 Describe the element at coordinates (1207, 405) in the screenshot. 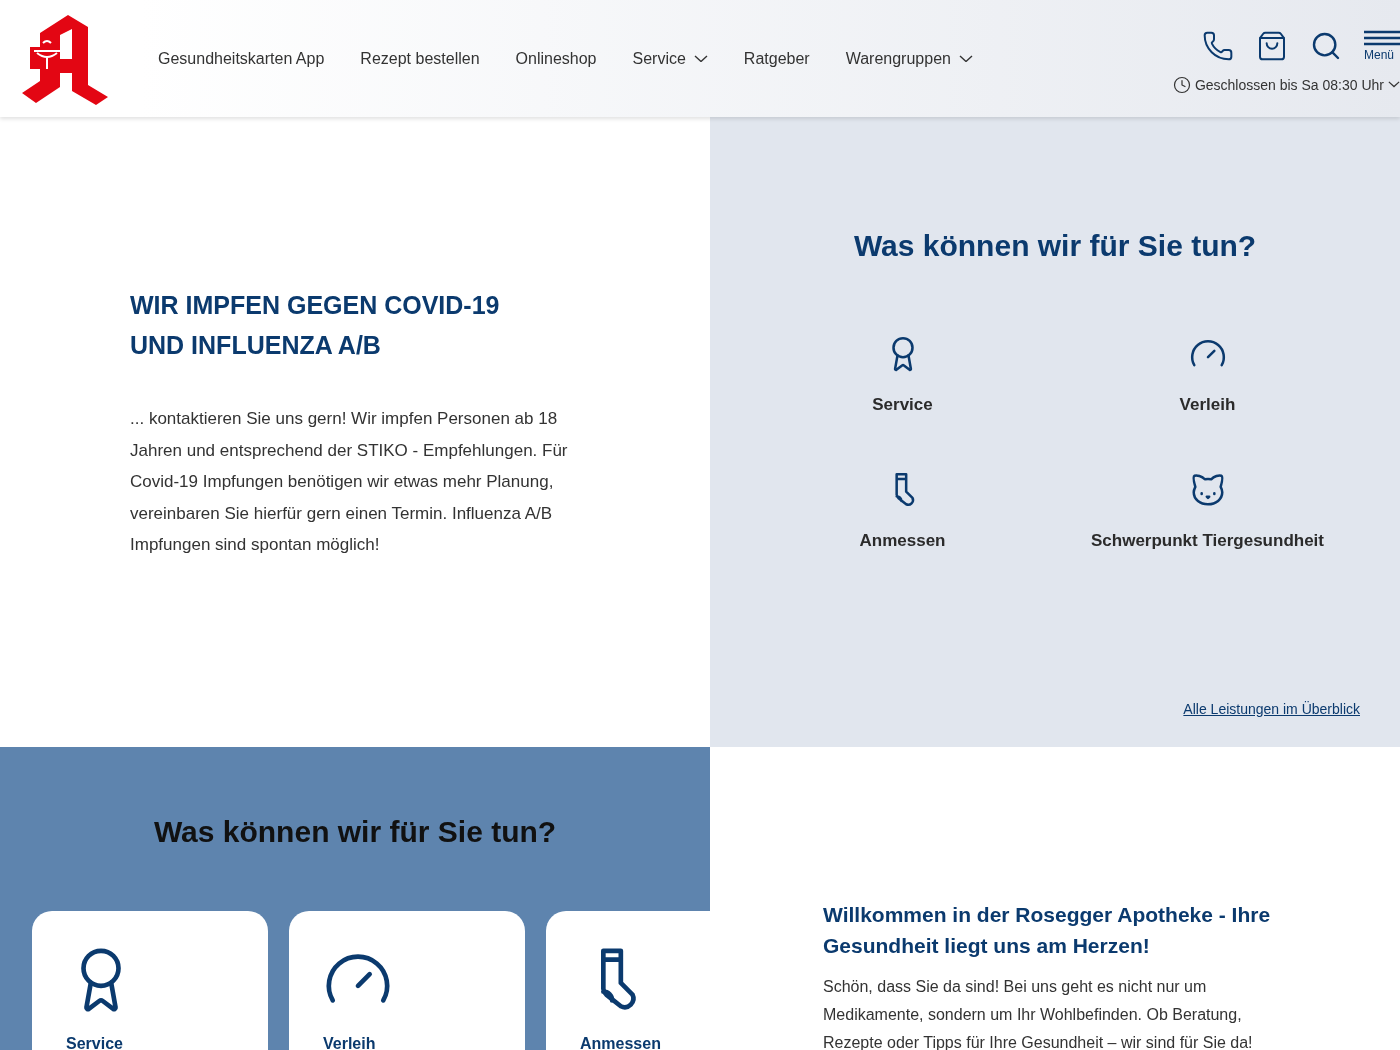

I see `service-link: Verleih` at that location.